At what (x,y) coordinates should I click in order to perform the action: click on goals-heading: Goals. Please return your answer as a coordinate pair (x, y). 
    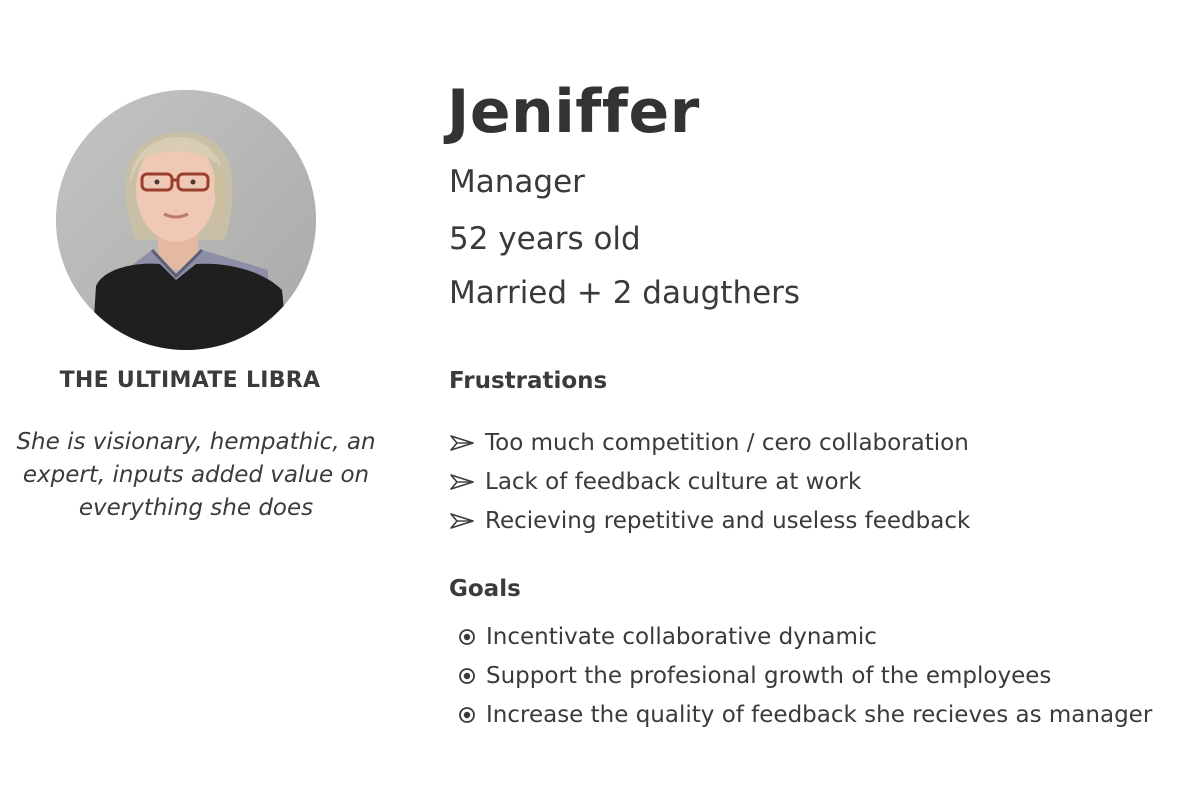
    Looking at the image, I should click on (485, 589).